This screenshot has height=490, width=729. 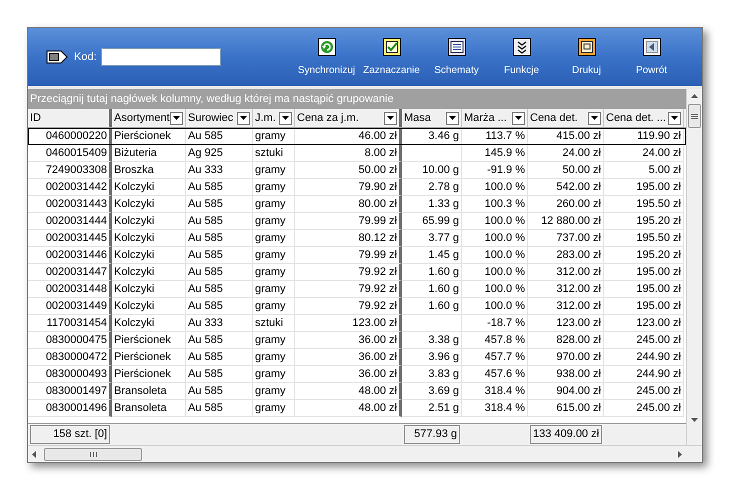 I want to click on table-row: 0020031442 Kolczyki Au 585 gramy 79.90 zł 2.78 g 100.0 % 542.00 zł 195.00 zł, so click(x=357, y=187).